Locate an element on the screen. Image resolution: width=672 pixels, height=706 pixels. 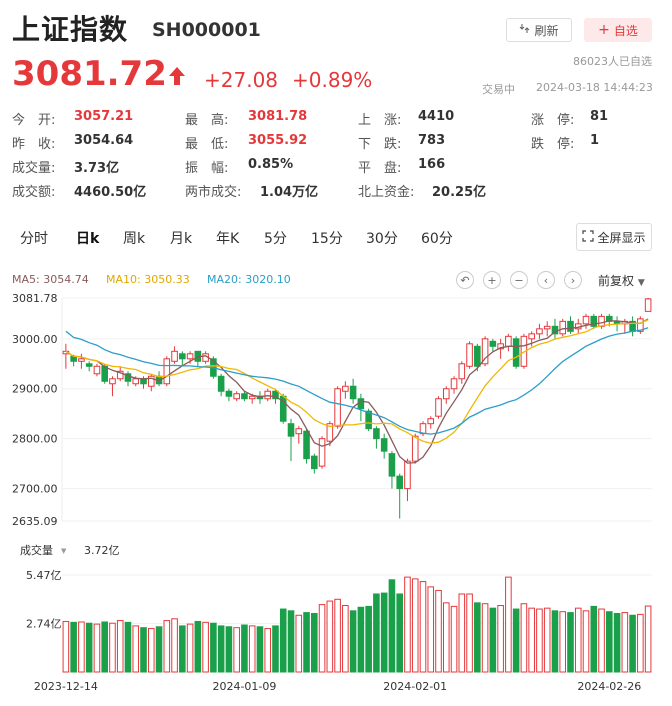
stat-label: 平 盘: is located at coordinates (380, 168).